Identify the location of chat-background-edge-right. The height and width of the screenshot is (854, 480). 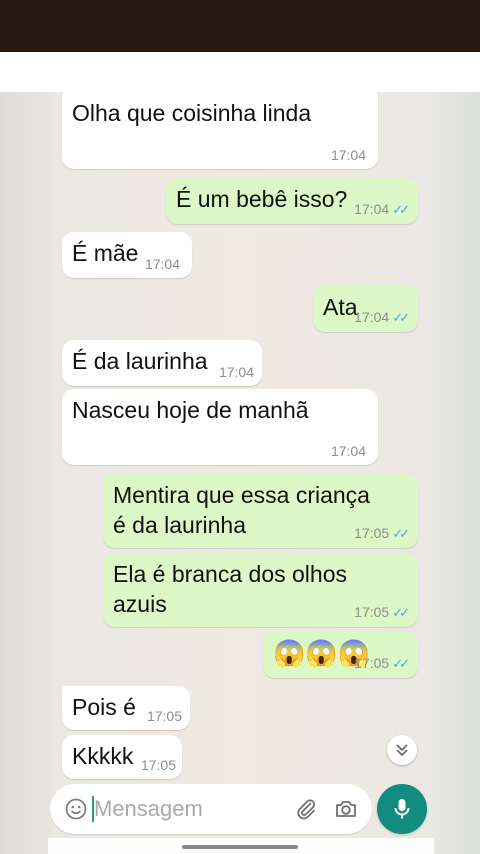
(456, 473).